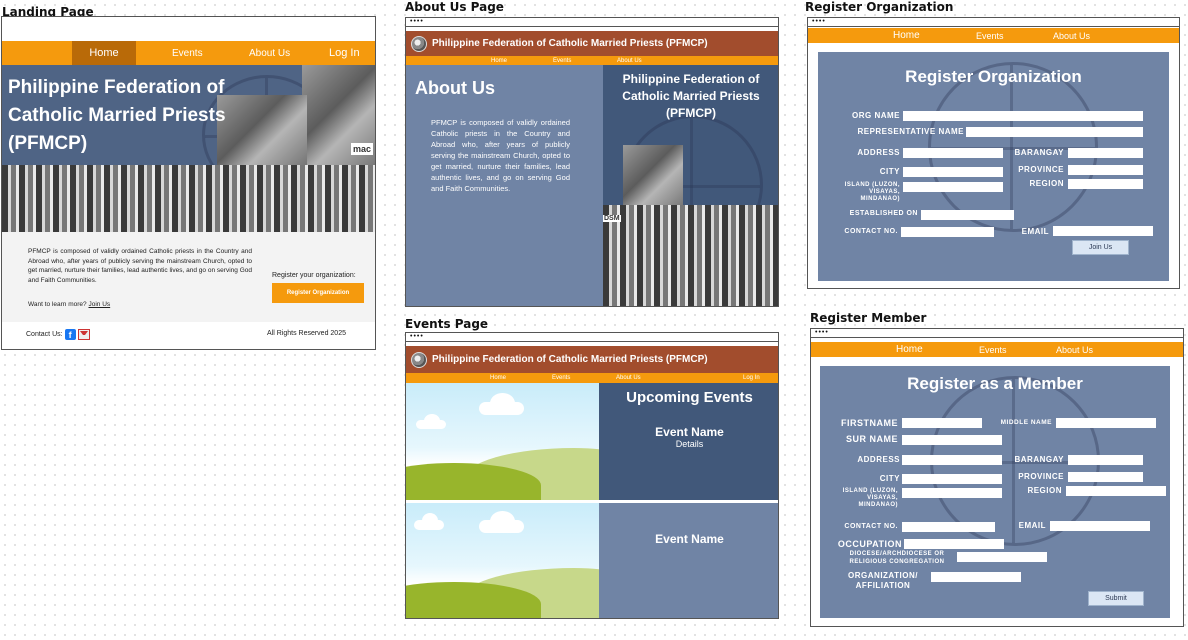 This screenshot has width=1188, height=640. I want to click on middle-name-input, so click(1106, 423).